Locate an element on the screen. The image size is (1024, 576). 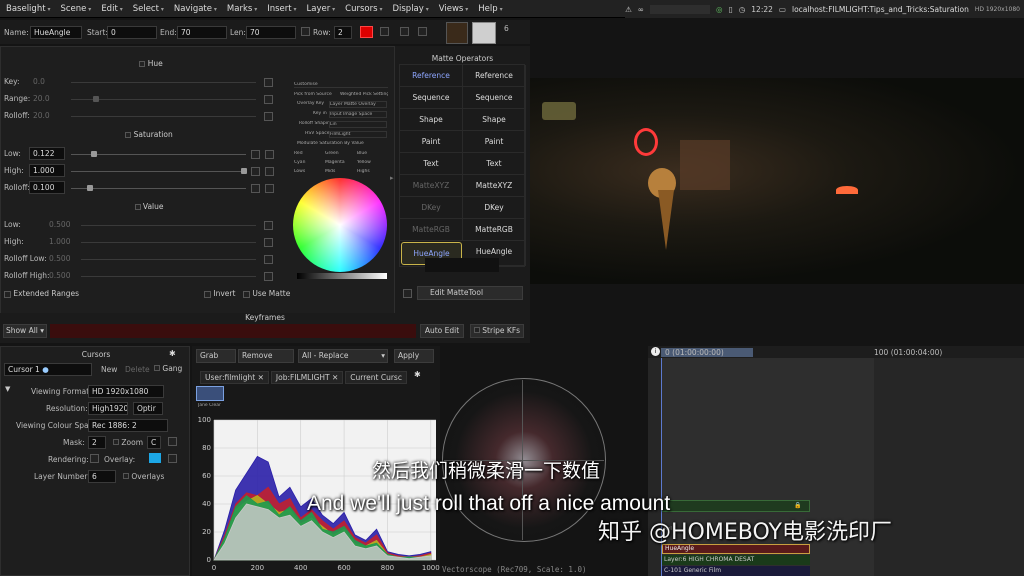
preset-highs: Highs is located at coordinates (372, 171).